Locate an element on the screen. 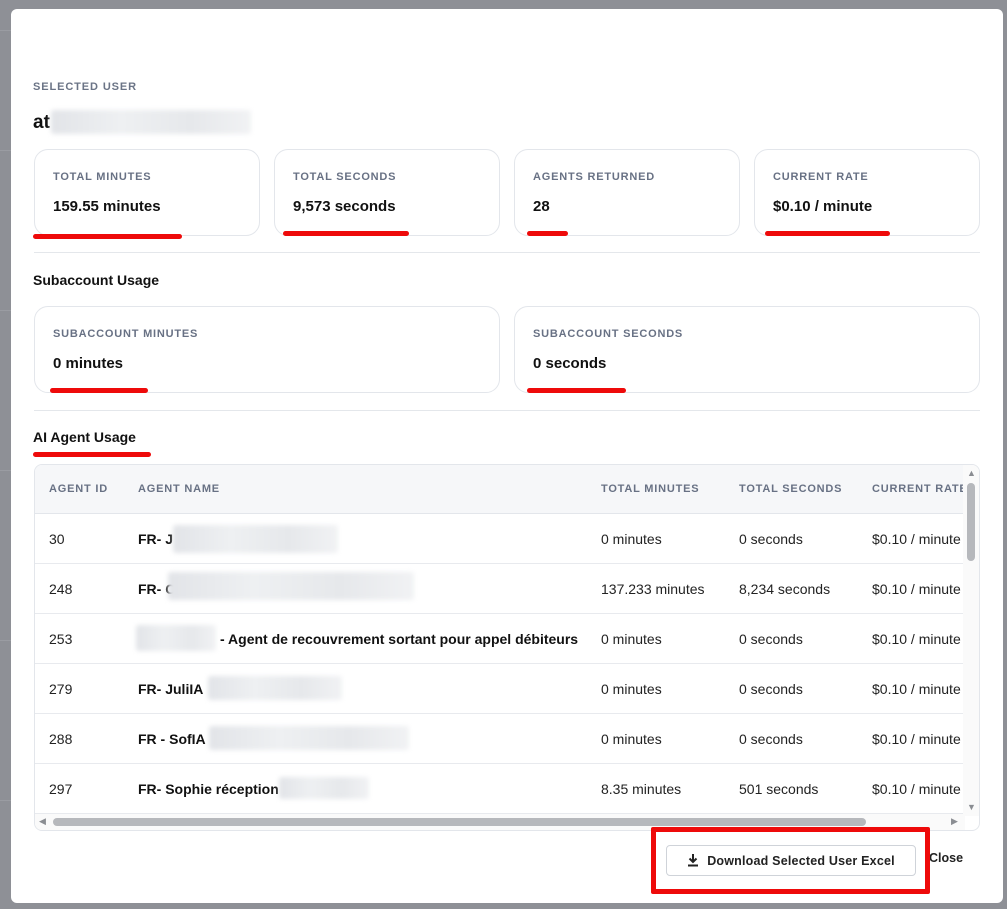  stat-card-current-rate: CURRENT RATE $0.10 / minute is located at coordinates (867, 192).